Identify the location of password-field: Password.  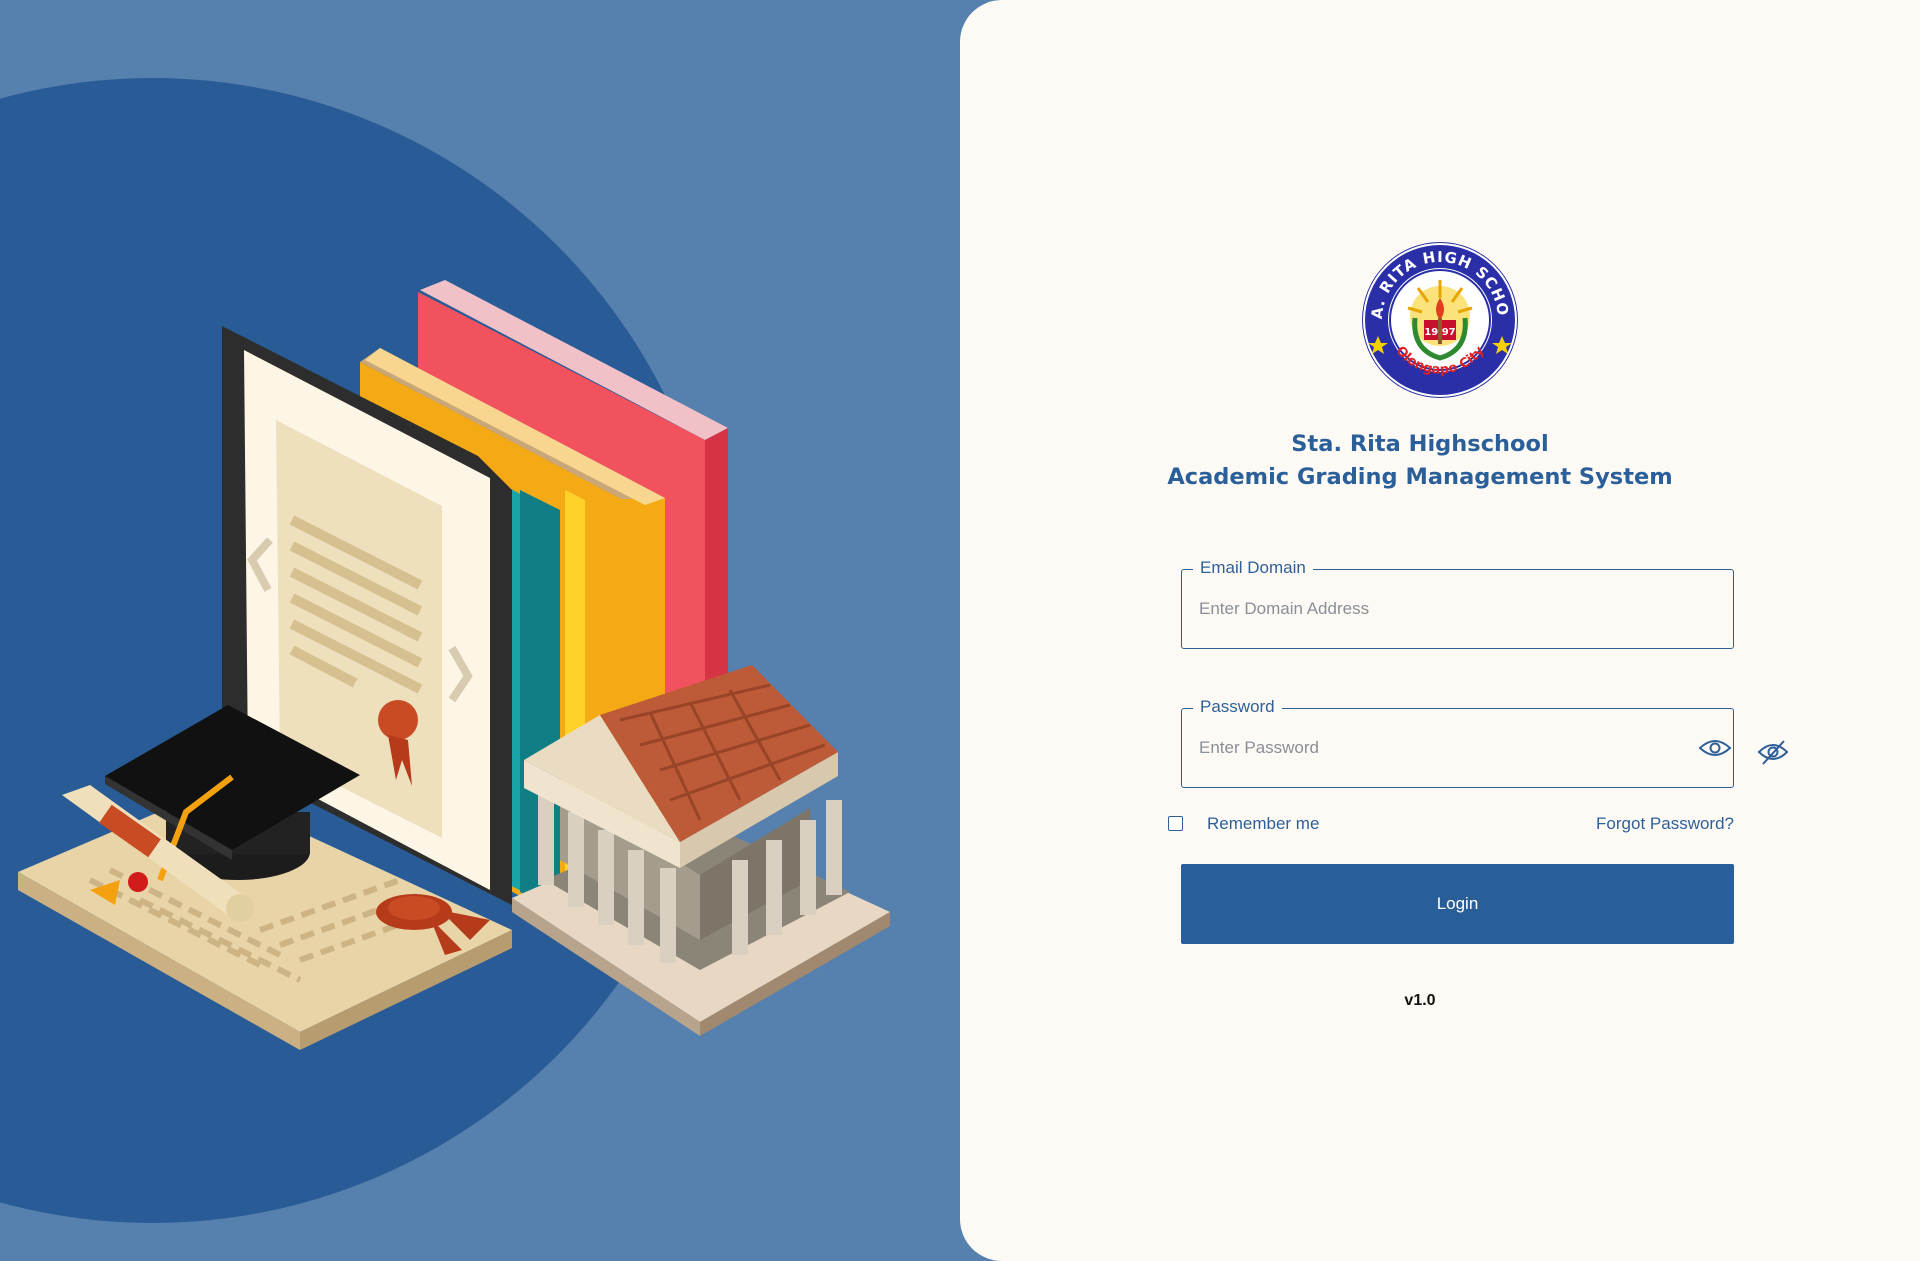
(1457, 742).